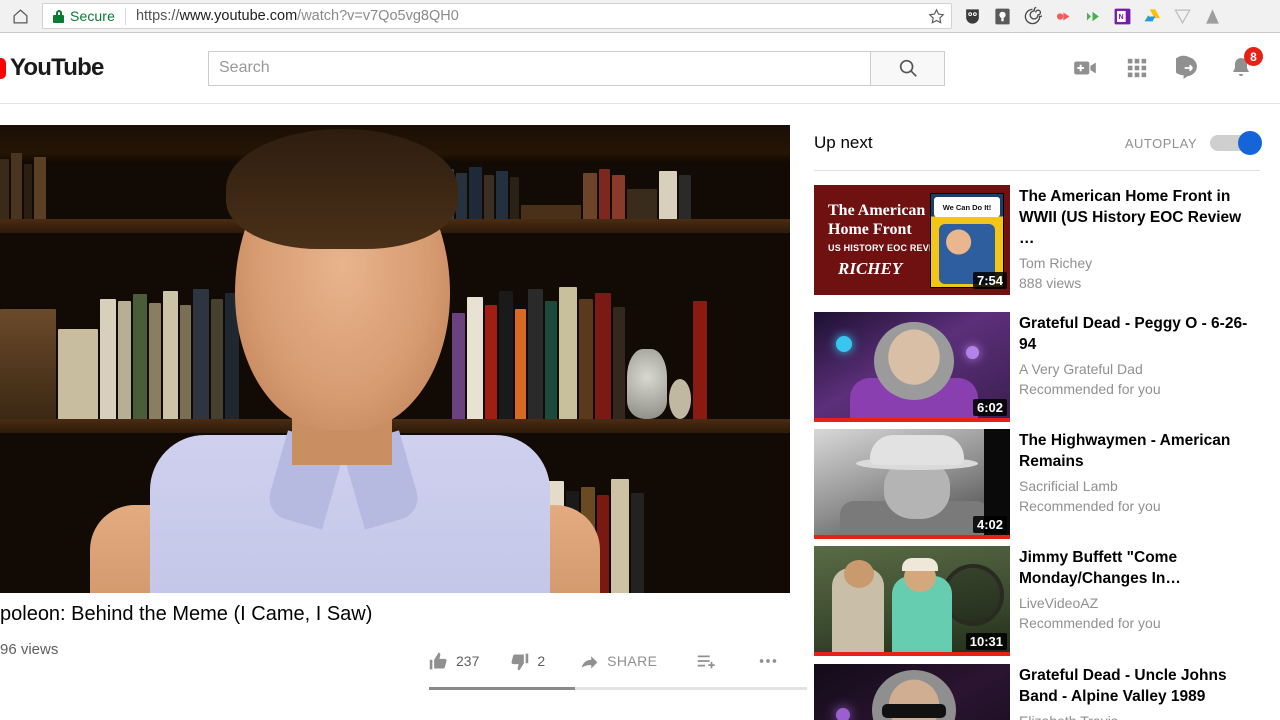  What do you see at coordinates (238, 16) in the screenshot?
I see `url-host: www.youtube.com` at bounding box center [238, 16].